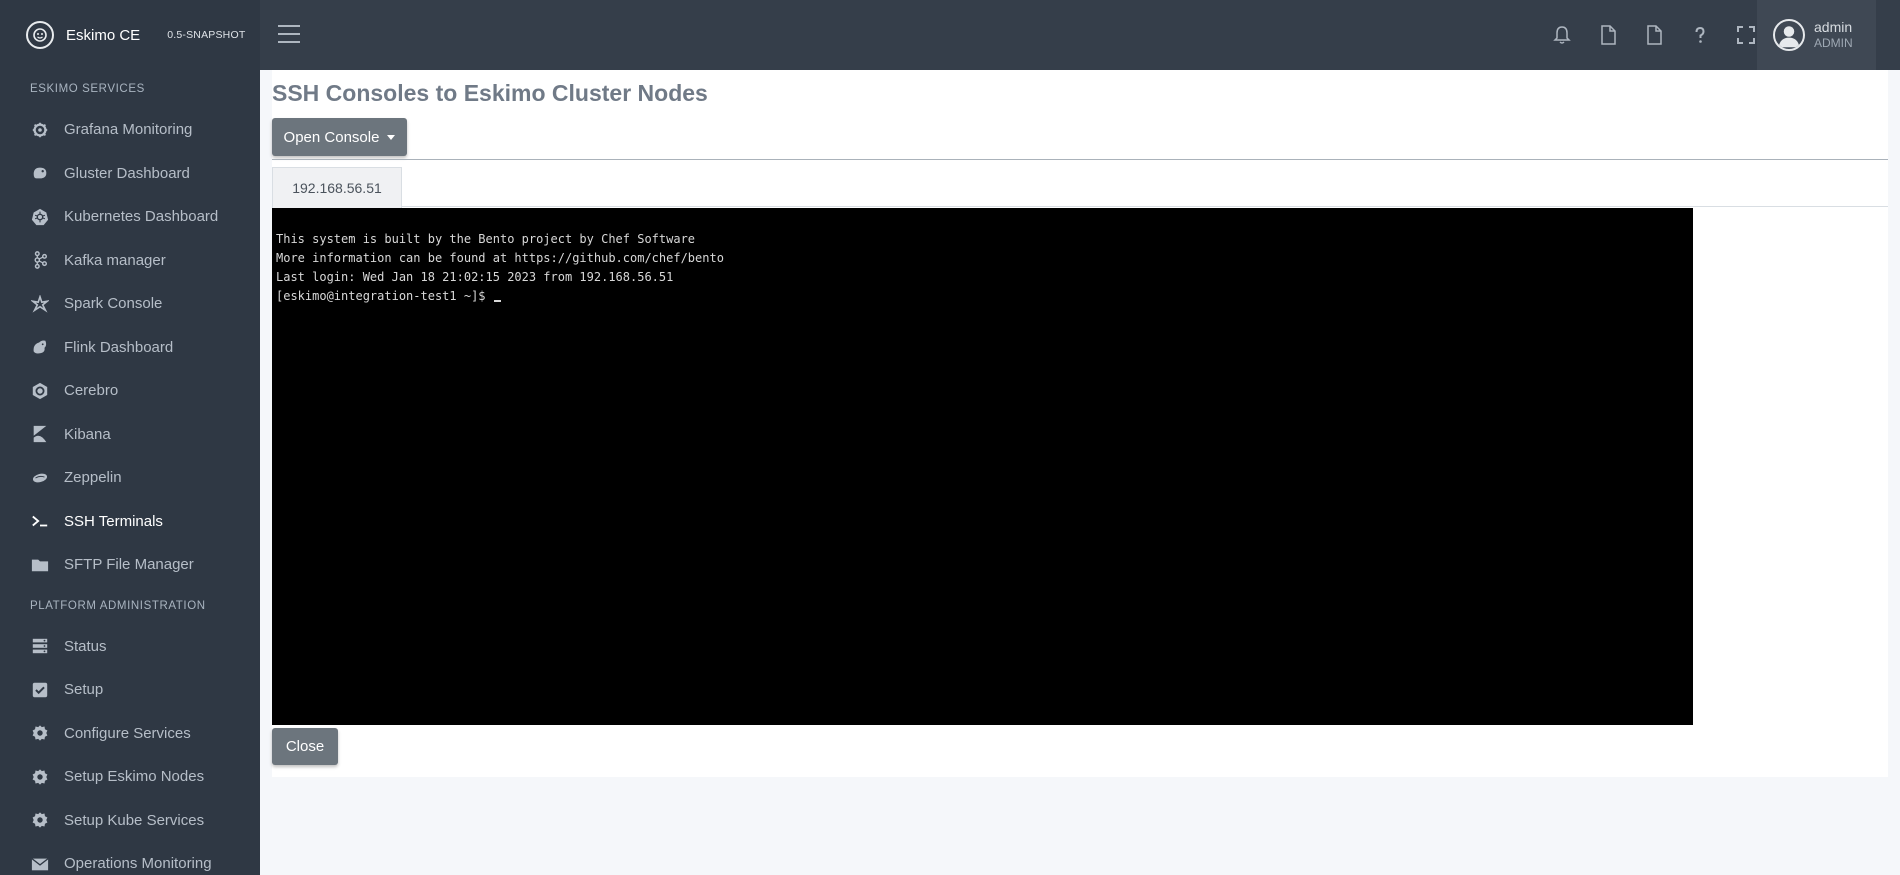  What do you see at coordinates (40, 130) in the screenshot?
I see `grafana-icon` at bounding box center [40, 130].